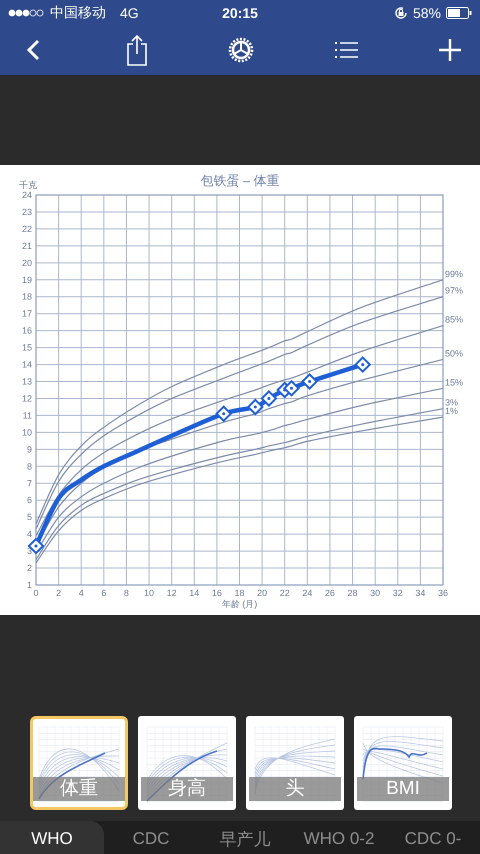 The image size is (480, 854). What do you see at coordinates (27, 313) in the screenshot?
I see `y-tick-label: 17` at bounding box center [27, 313].